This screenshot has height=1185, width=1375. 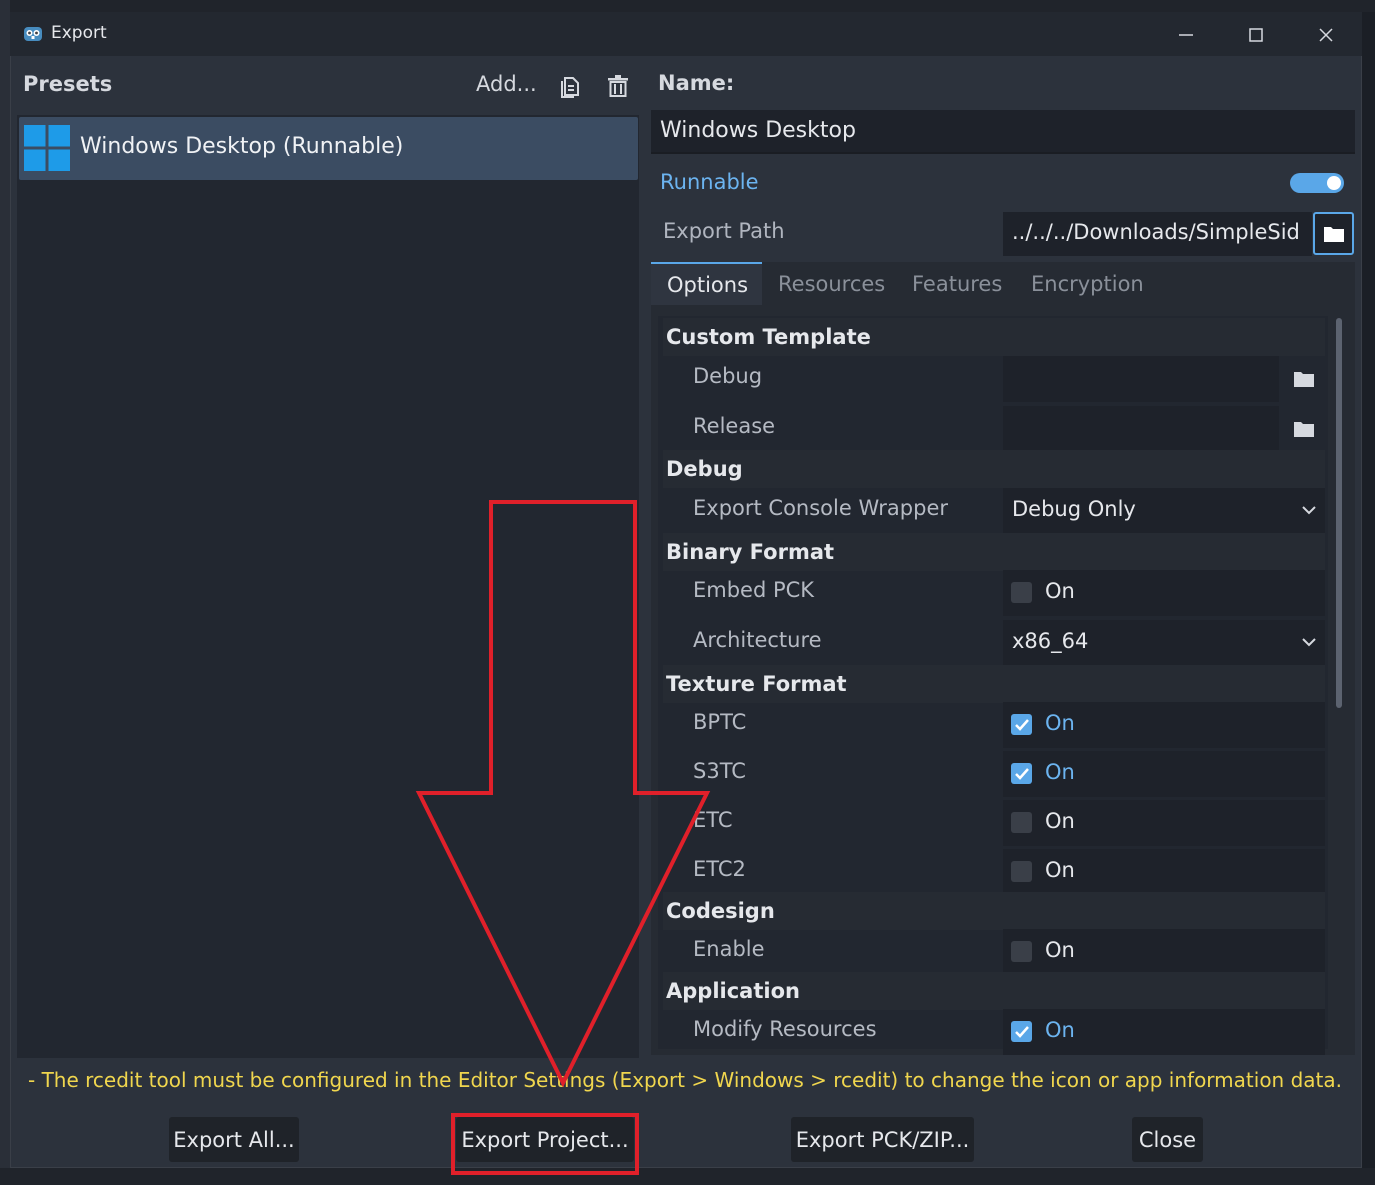 What do you see at coordinates (720, 722) in the screenshot?
I see `option-label: BPTC` at bounding box center [720, 722].